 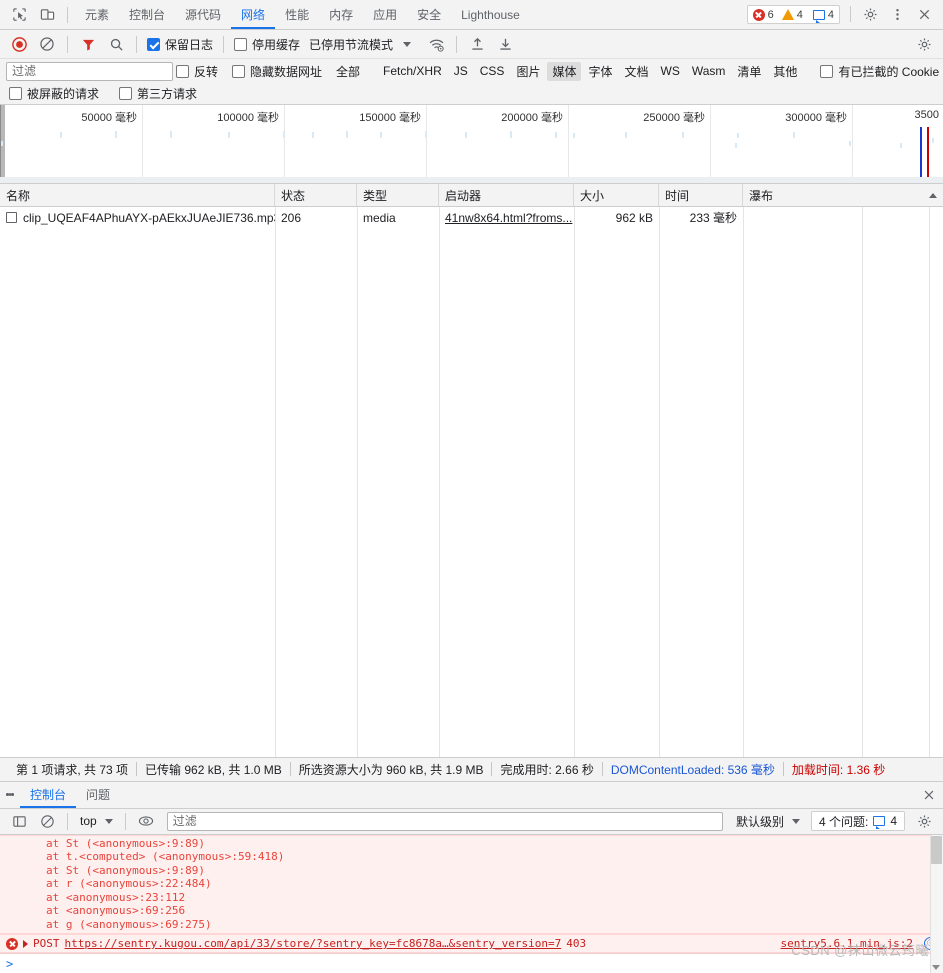 I want to click on overview-scrubber, so click(x=471, y=180).